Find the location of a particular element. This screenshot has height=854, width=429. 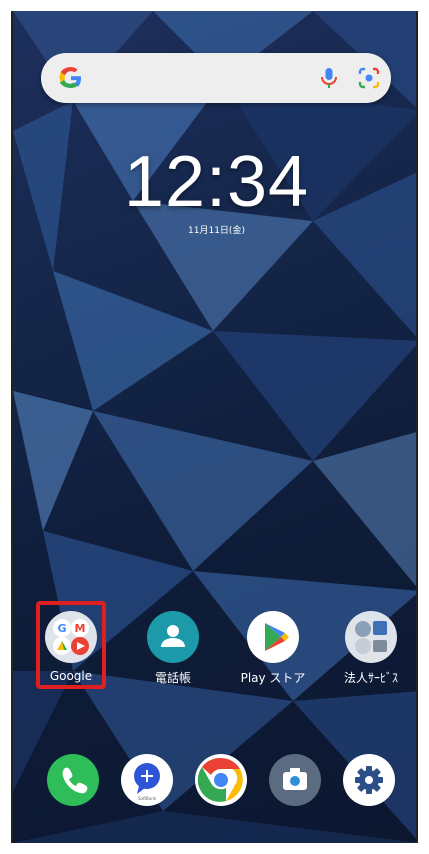

softbank-sublabel: SoftBank is located at coordinates (147, 798).